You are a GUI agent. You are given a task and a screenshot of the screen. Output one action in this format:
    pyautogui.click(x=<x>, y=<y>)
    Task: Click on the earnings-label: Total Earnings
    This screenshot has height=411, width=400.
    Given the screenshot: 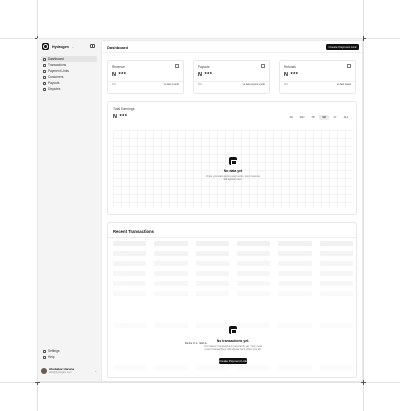 What is the action you would take?
    pyautogui.click(x=124, y=109)
    